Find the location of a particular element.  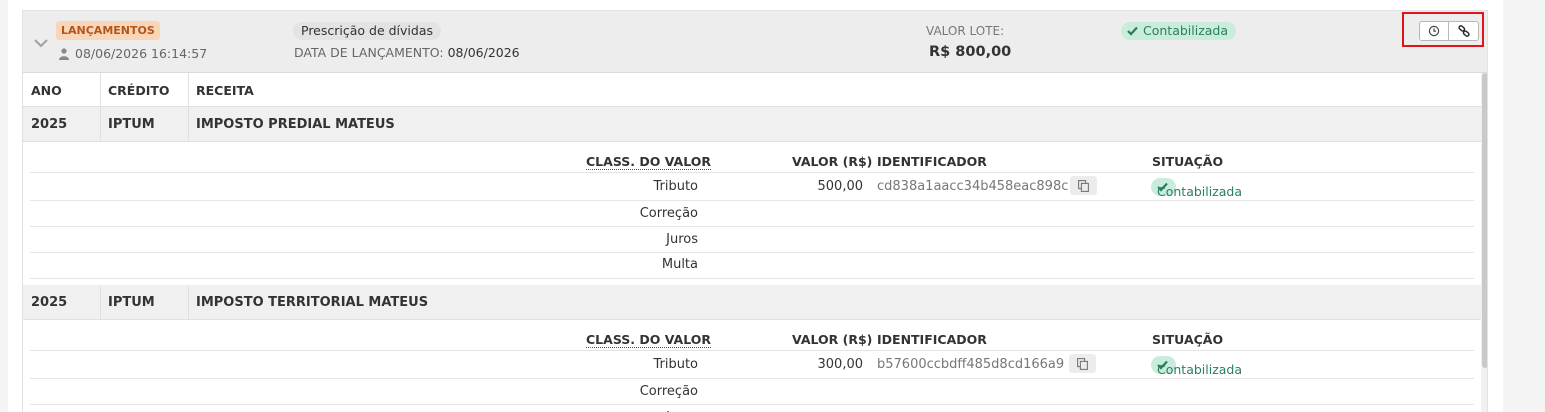

table-row: Multa is located at coordinates (752, 266).